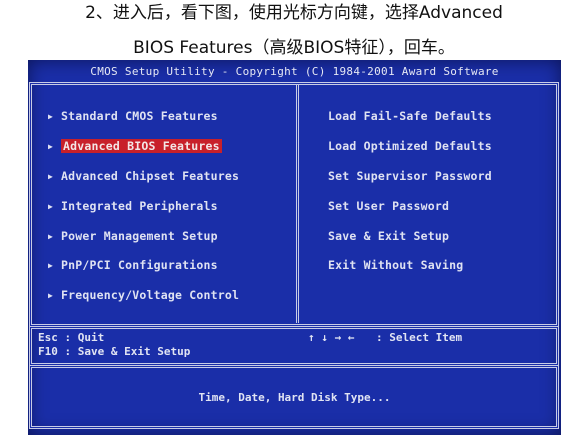 The image size is (588, 438). Describe the element at coordinates (150, 176) in the screenshot. I see `menu-item-label: Advanced Chipset Features` at that location.